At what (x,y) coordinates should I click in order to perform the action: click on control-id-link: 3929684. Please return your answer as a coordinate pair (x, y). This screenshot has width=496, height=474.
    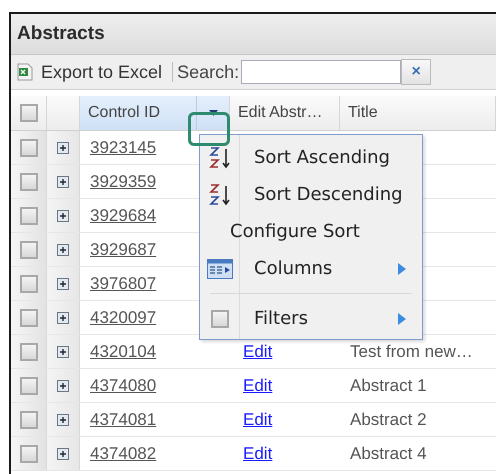
    Looking at the image, I should click on (123, 216).